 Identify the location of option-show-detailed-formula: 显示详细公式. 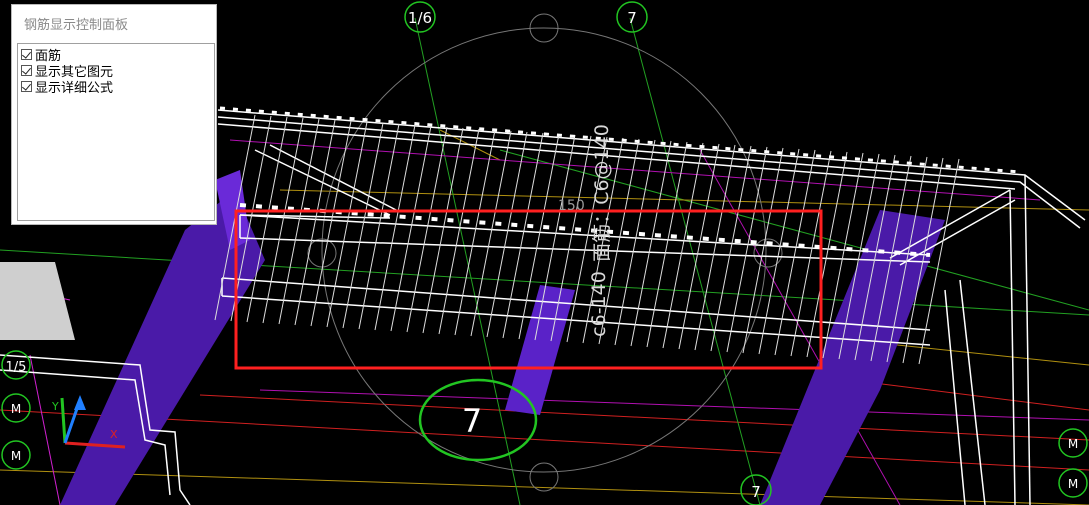
(67, 87).